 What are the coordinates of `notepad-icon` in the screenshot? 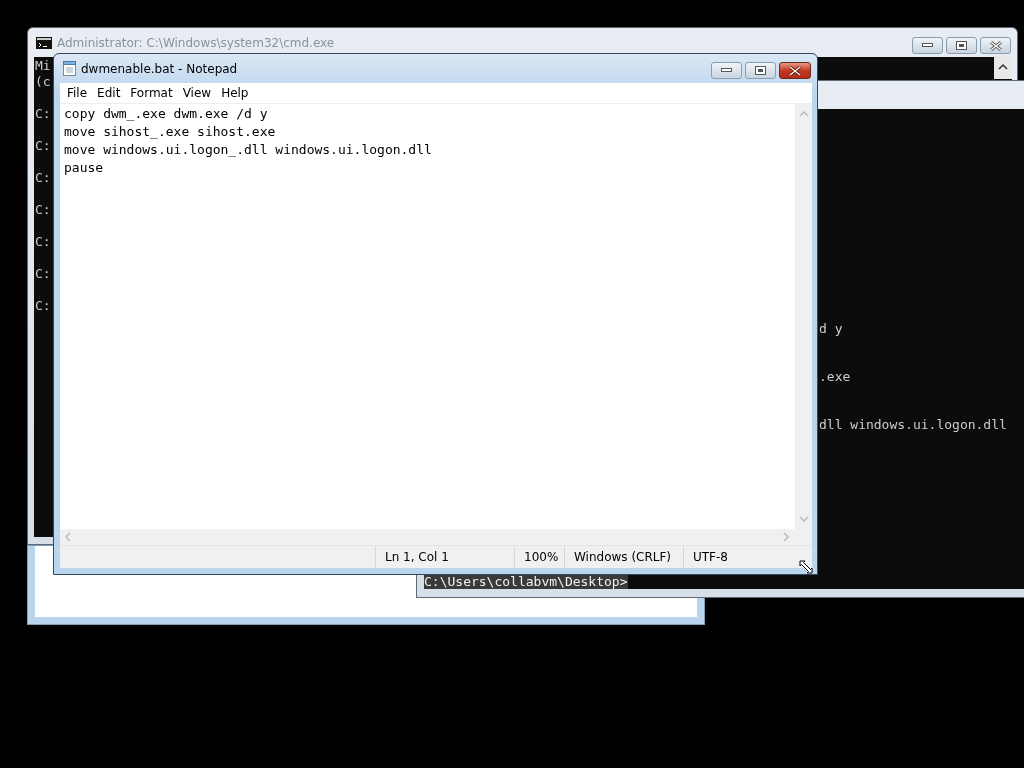 It's located at (69, 68).